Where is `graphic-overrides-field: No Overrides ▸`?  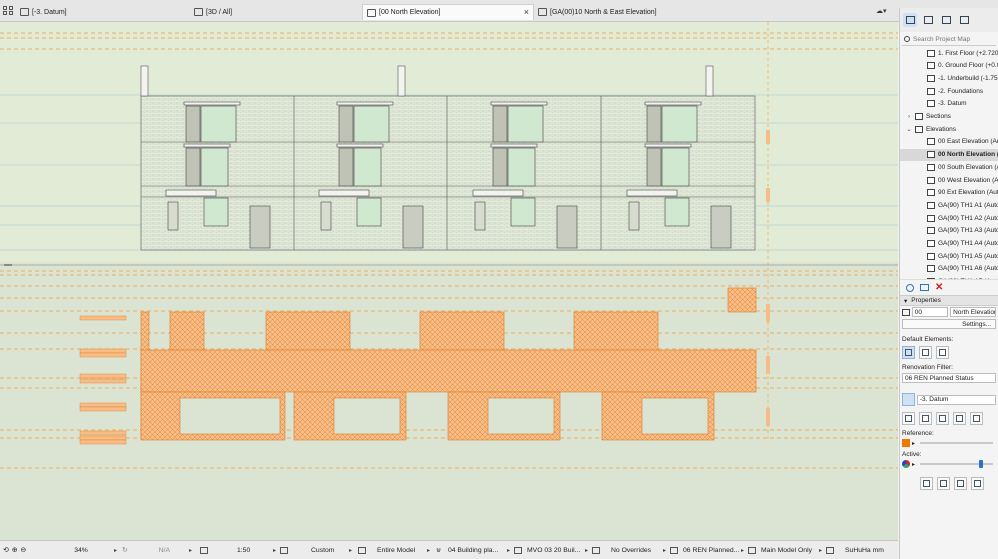
graphic-overrides-field: No Overrides ▸ is located at coordinates (629, 550).